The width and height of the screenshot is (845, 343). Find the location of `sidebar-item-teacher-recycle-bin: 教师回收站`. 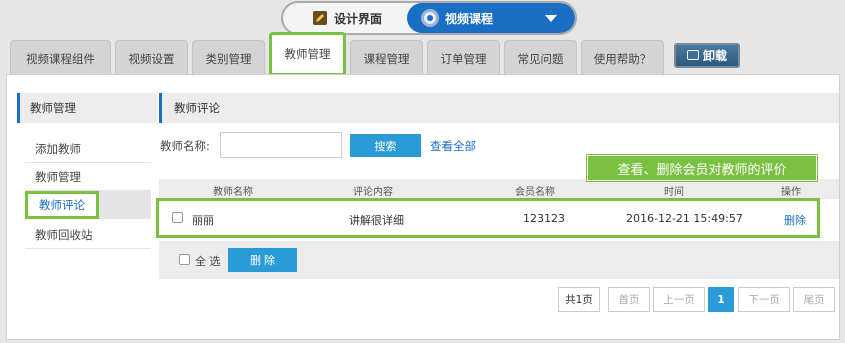

sidebar-item-teacher-recycle-bin: 教师回收站 is located at coordinates (88, 235).